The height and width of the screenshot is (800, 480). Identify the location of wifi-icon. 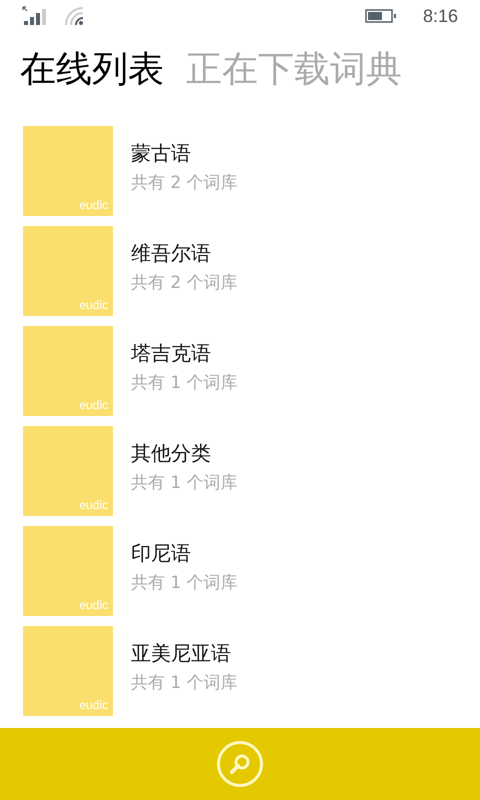
(74, 16).